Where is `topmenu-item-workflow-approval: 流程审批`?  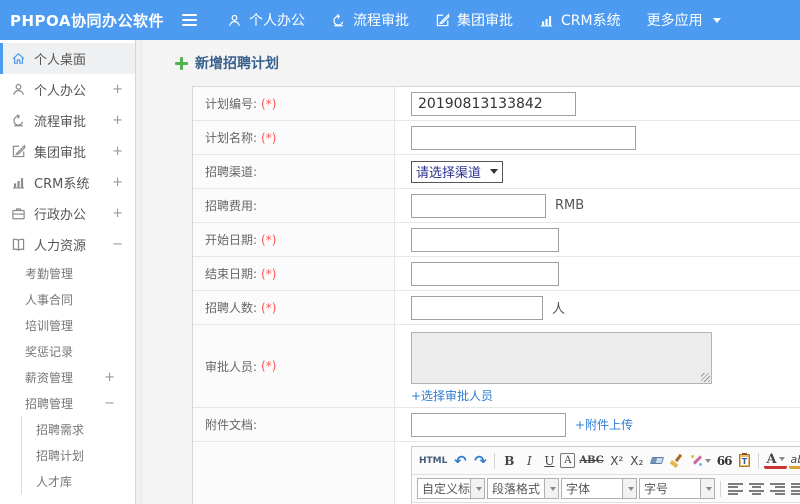
topmenu-item-workflow-approval: 流程审批 is located at coordinates (370, 20).